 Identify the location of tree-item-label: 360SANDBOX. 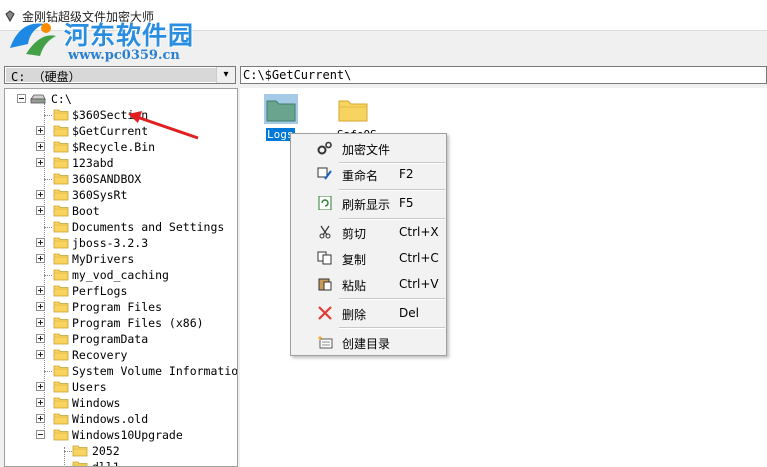
(107, 179).